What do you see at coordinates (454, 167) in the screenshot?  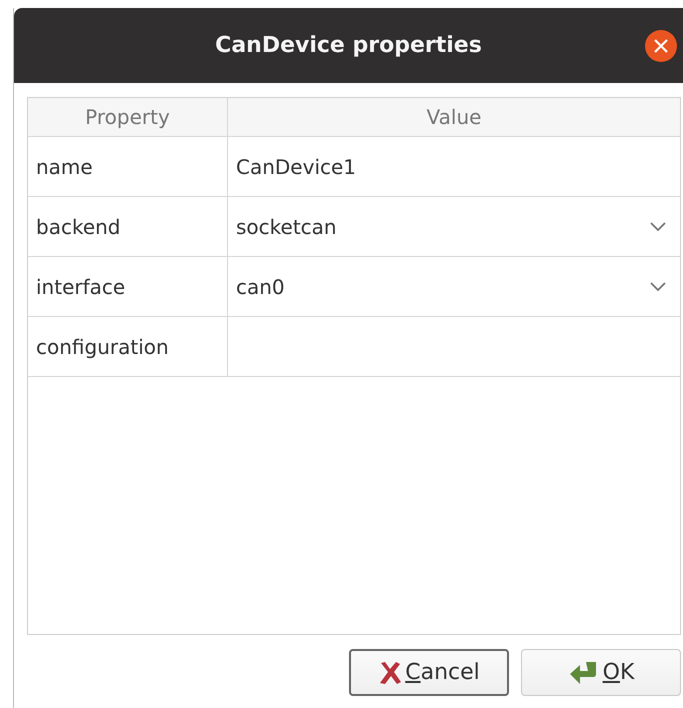 I see `value-cell: CanDevice1` at bounding box center [454, 167].